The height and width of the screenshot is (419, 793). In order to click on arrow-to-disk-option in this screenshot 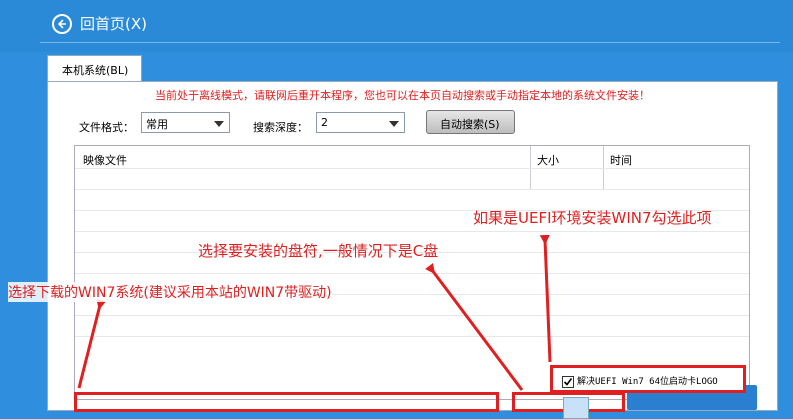, I will do `click(474, 327)`.